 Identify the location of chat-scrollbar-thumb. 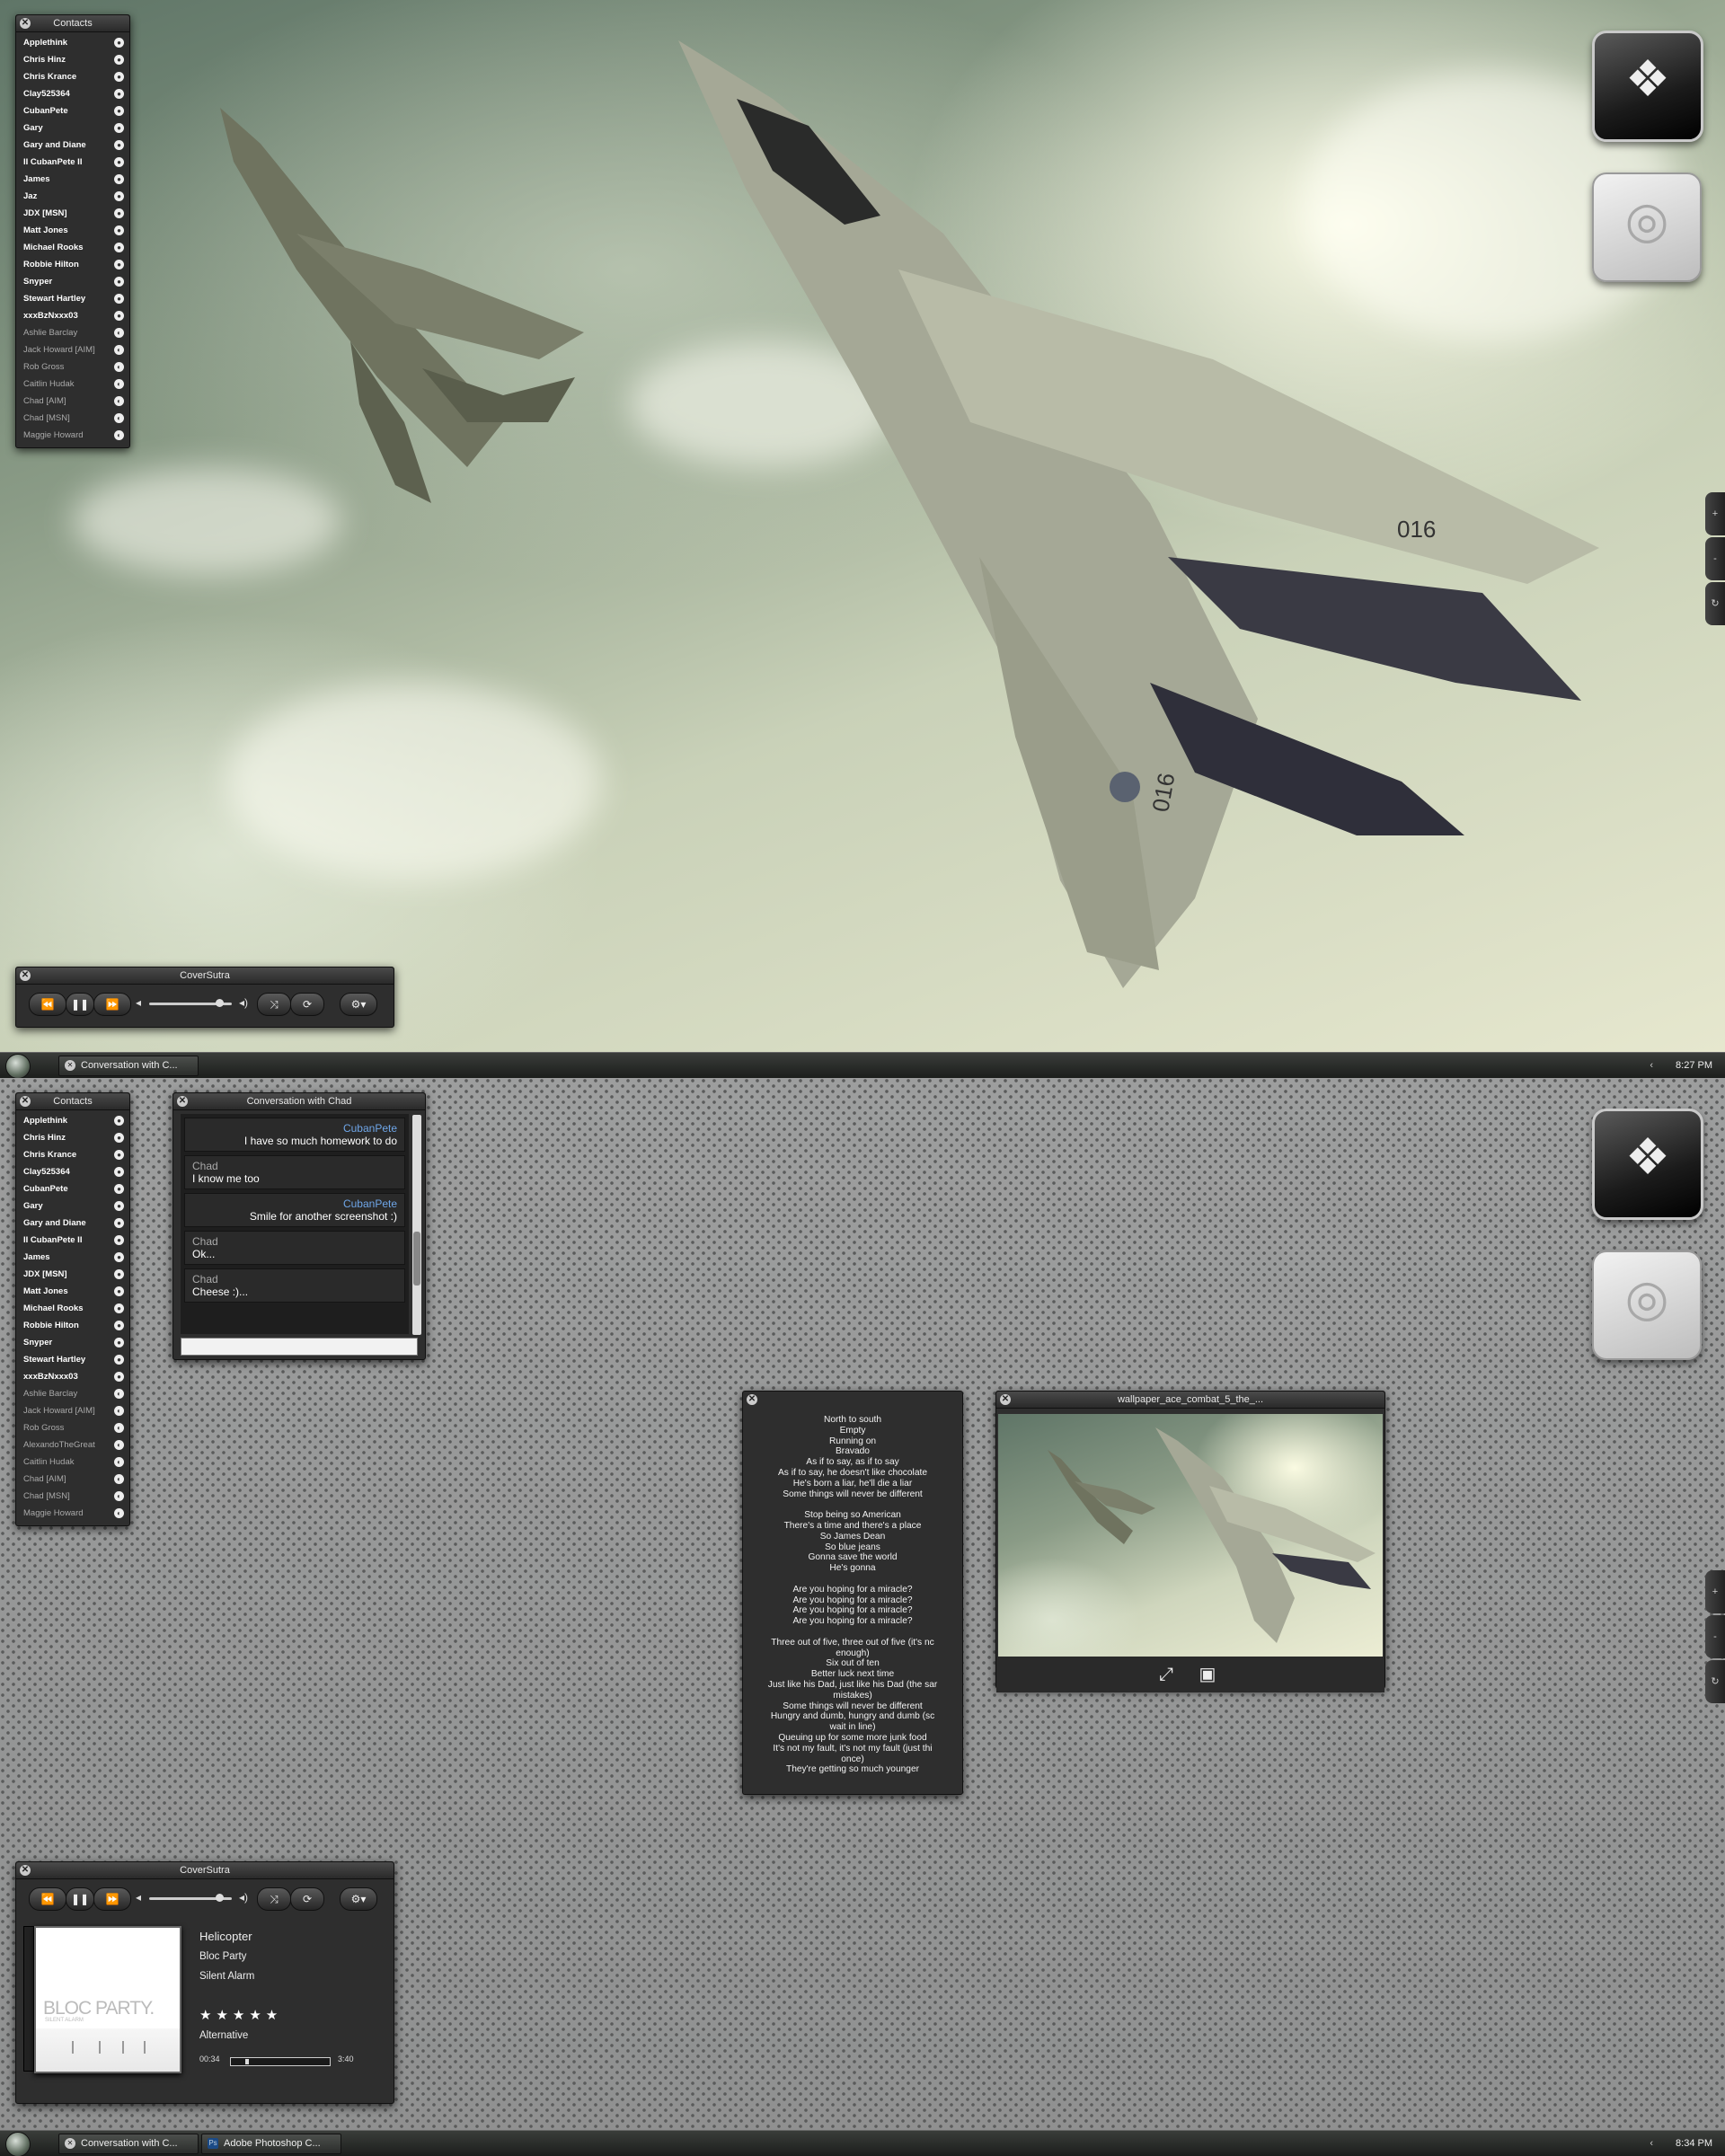
(416, 1259).